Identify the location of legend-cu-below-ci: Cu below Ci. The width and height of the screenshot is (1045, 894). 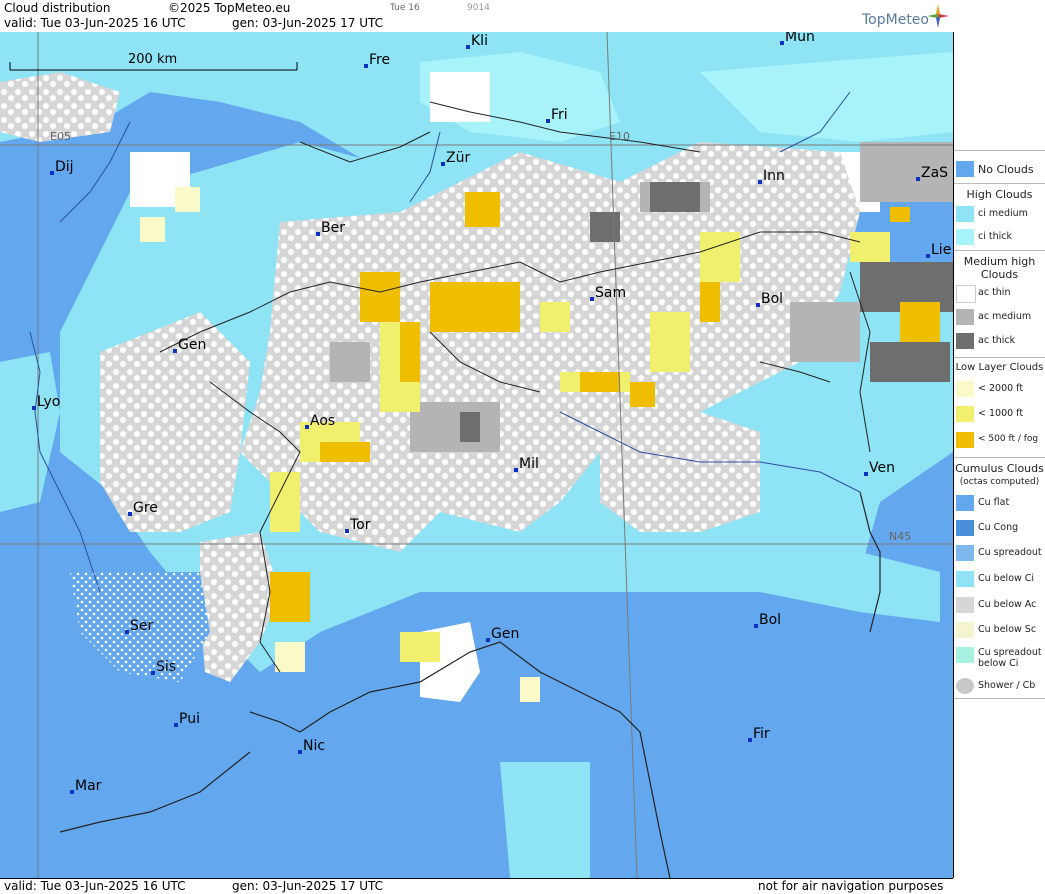
(999, 579).